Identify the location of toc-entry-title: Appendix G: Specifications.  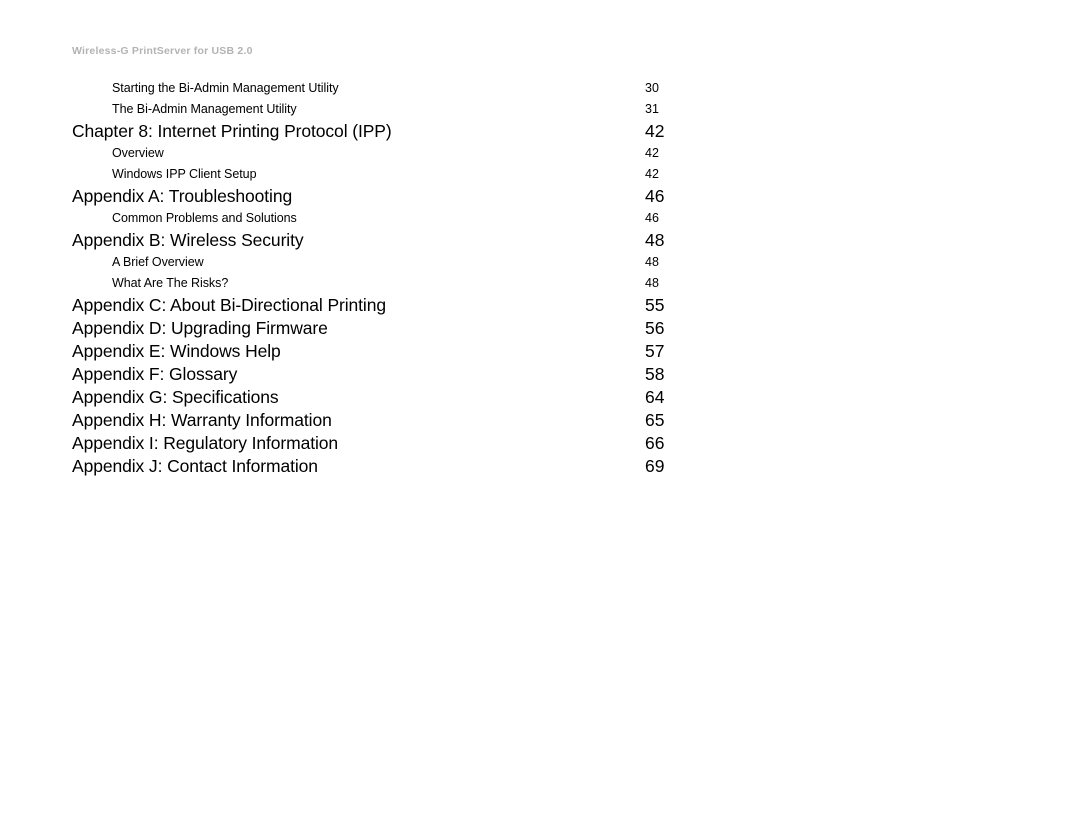
(175, 397).